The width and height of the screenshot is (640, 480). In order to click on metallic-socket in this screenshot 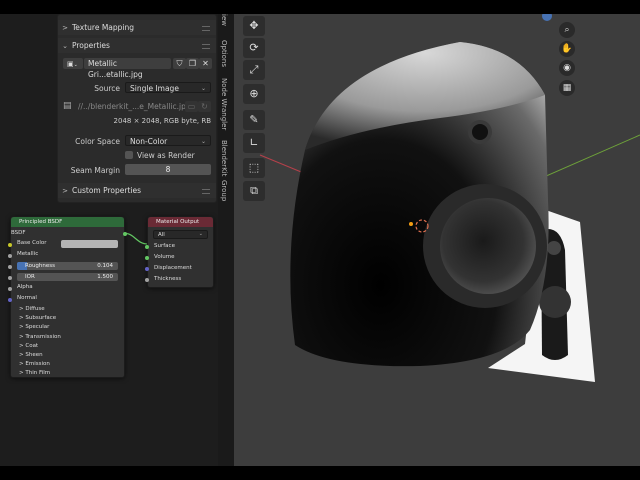, I will do `click(10, 256)`.